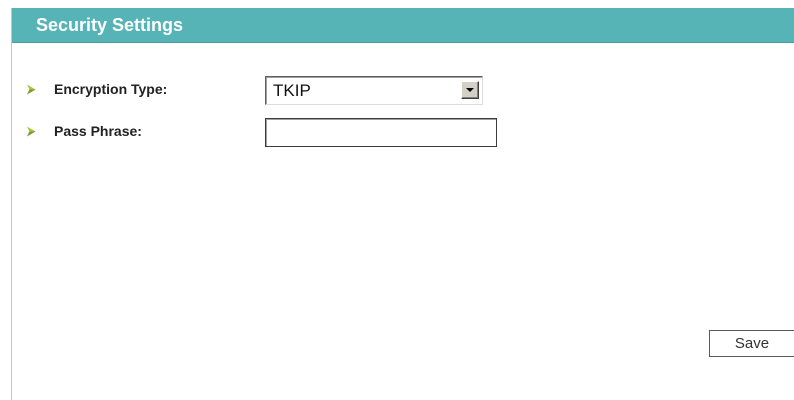  What do you see at coordinates (381, 132) in the screenshot?
I see `pass-phrase-input` at bounding box center [381, 132].